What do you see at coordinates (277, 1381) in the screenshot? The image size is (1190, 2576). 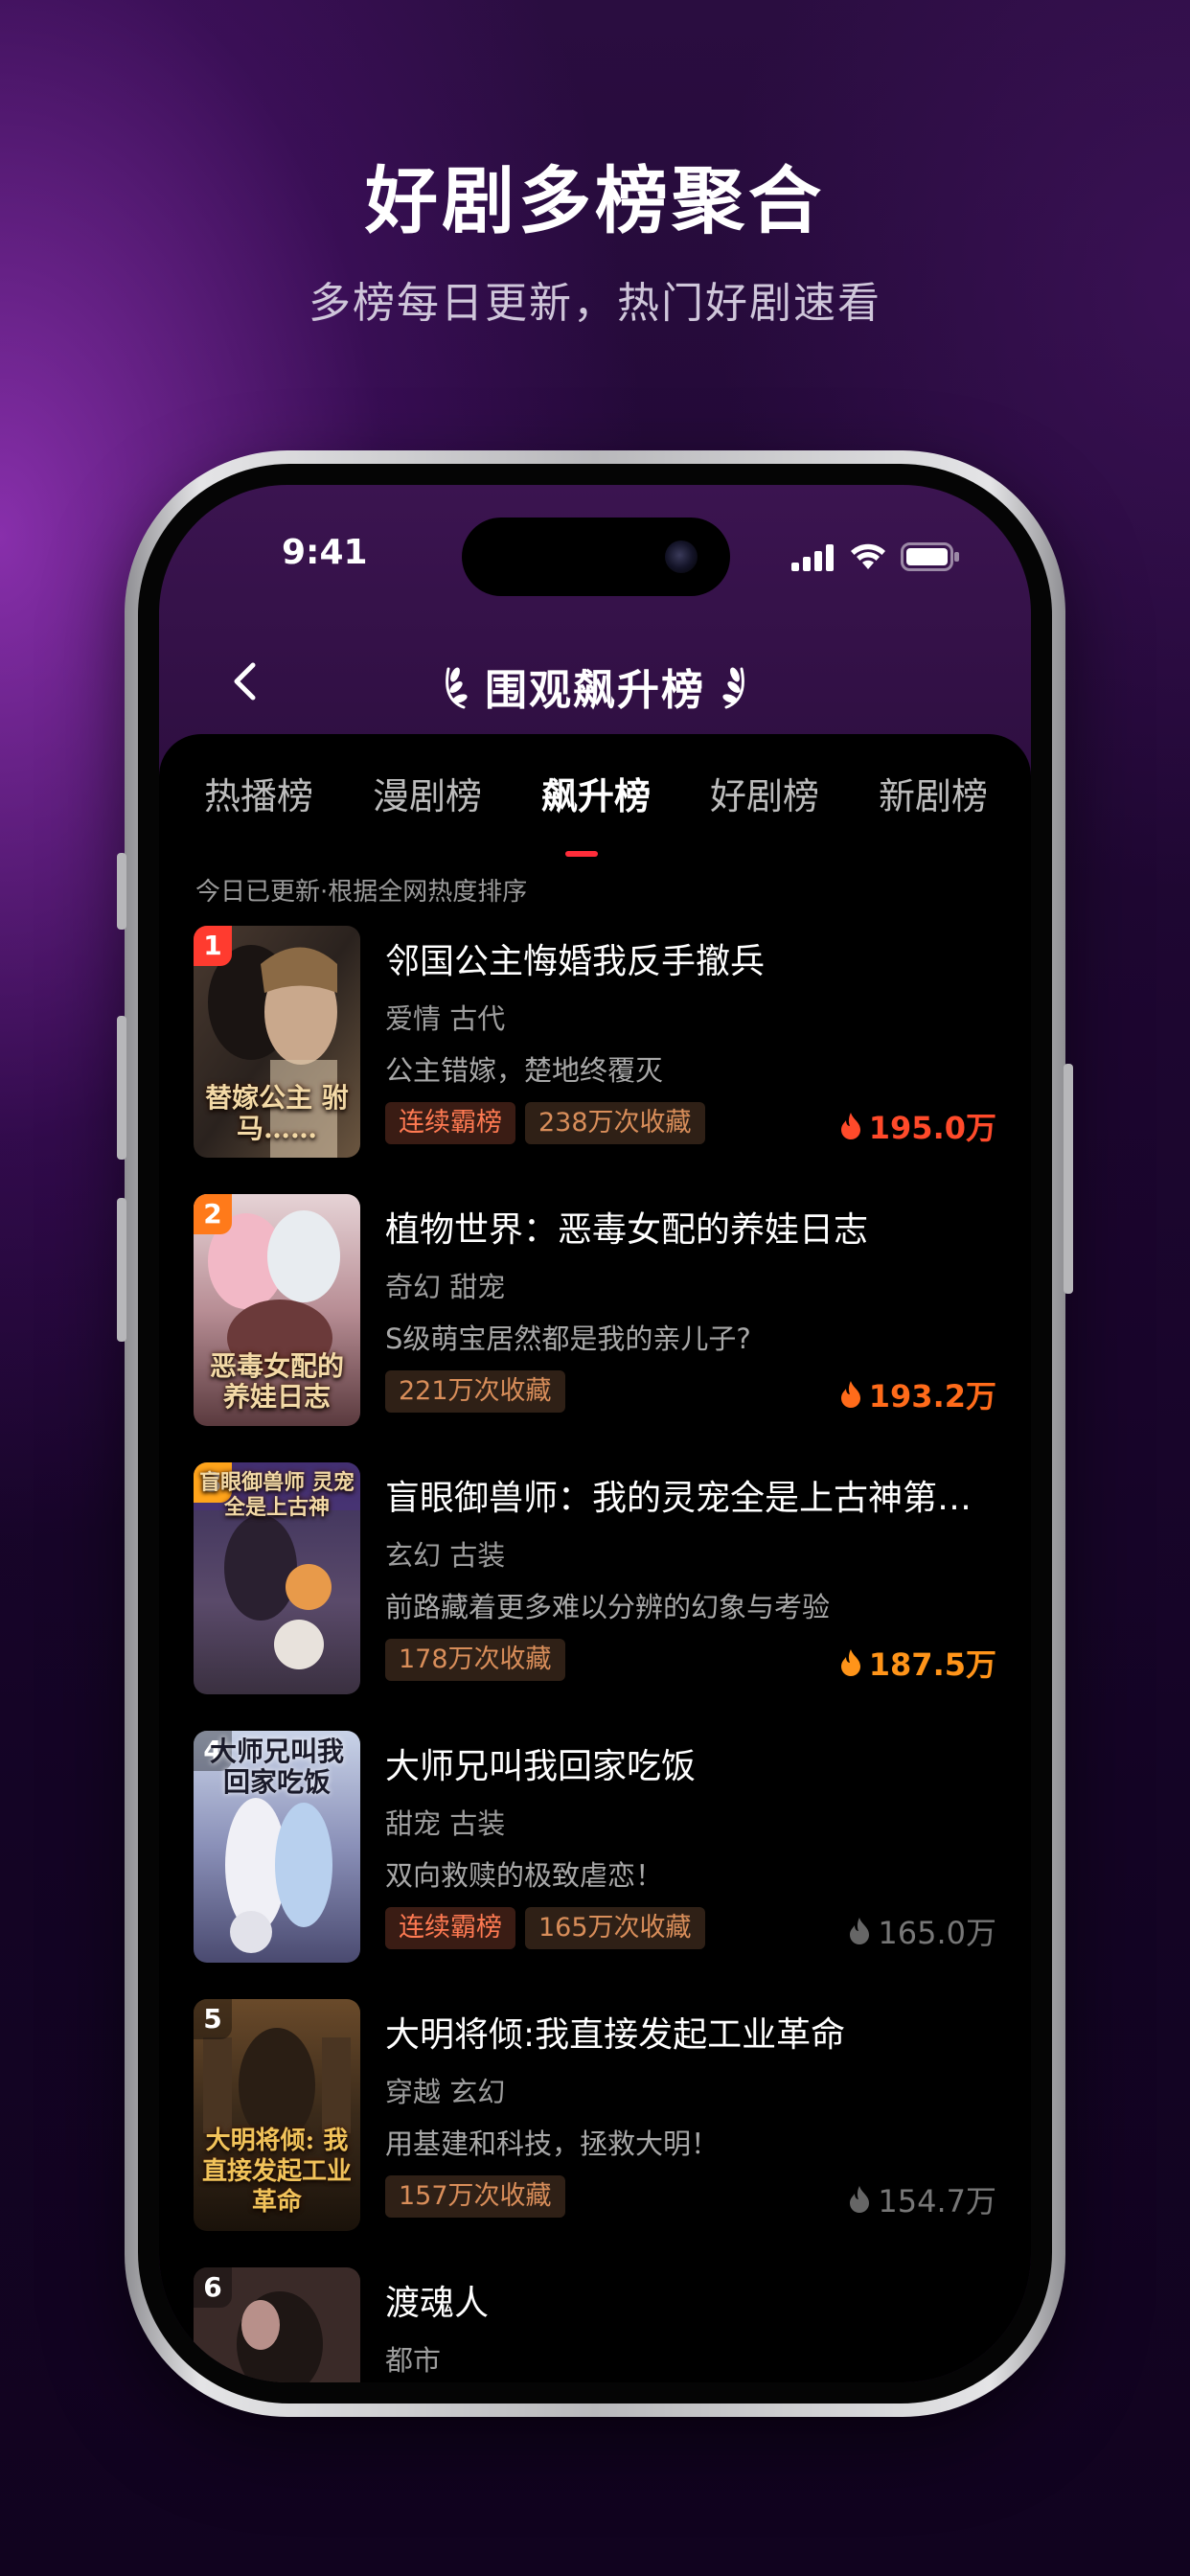 I see `cover-title-art: 恶毒女配的 养娃日志` at bounding box center [277, 1381].